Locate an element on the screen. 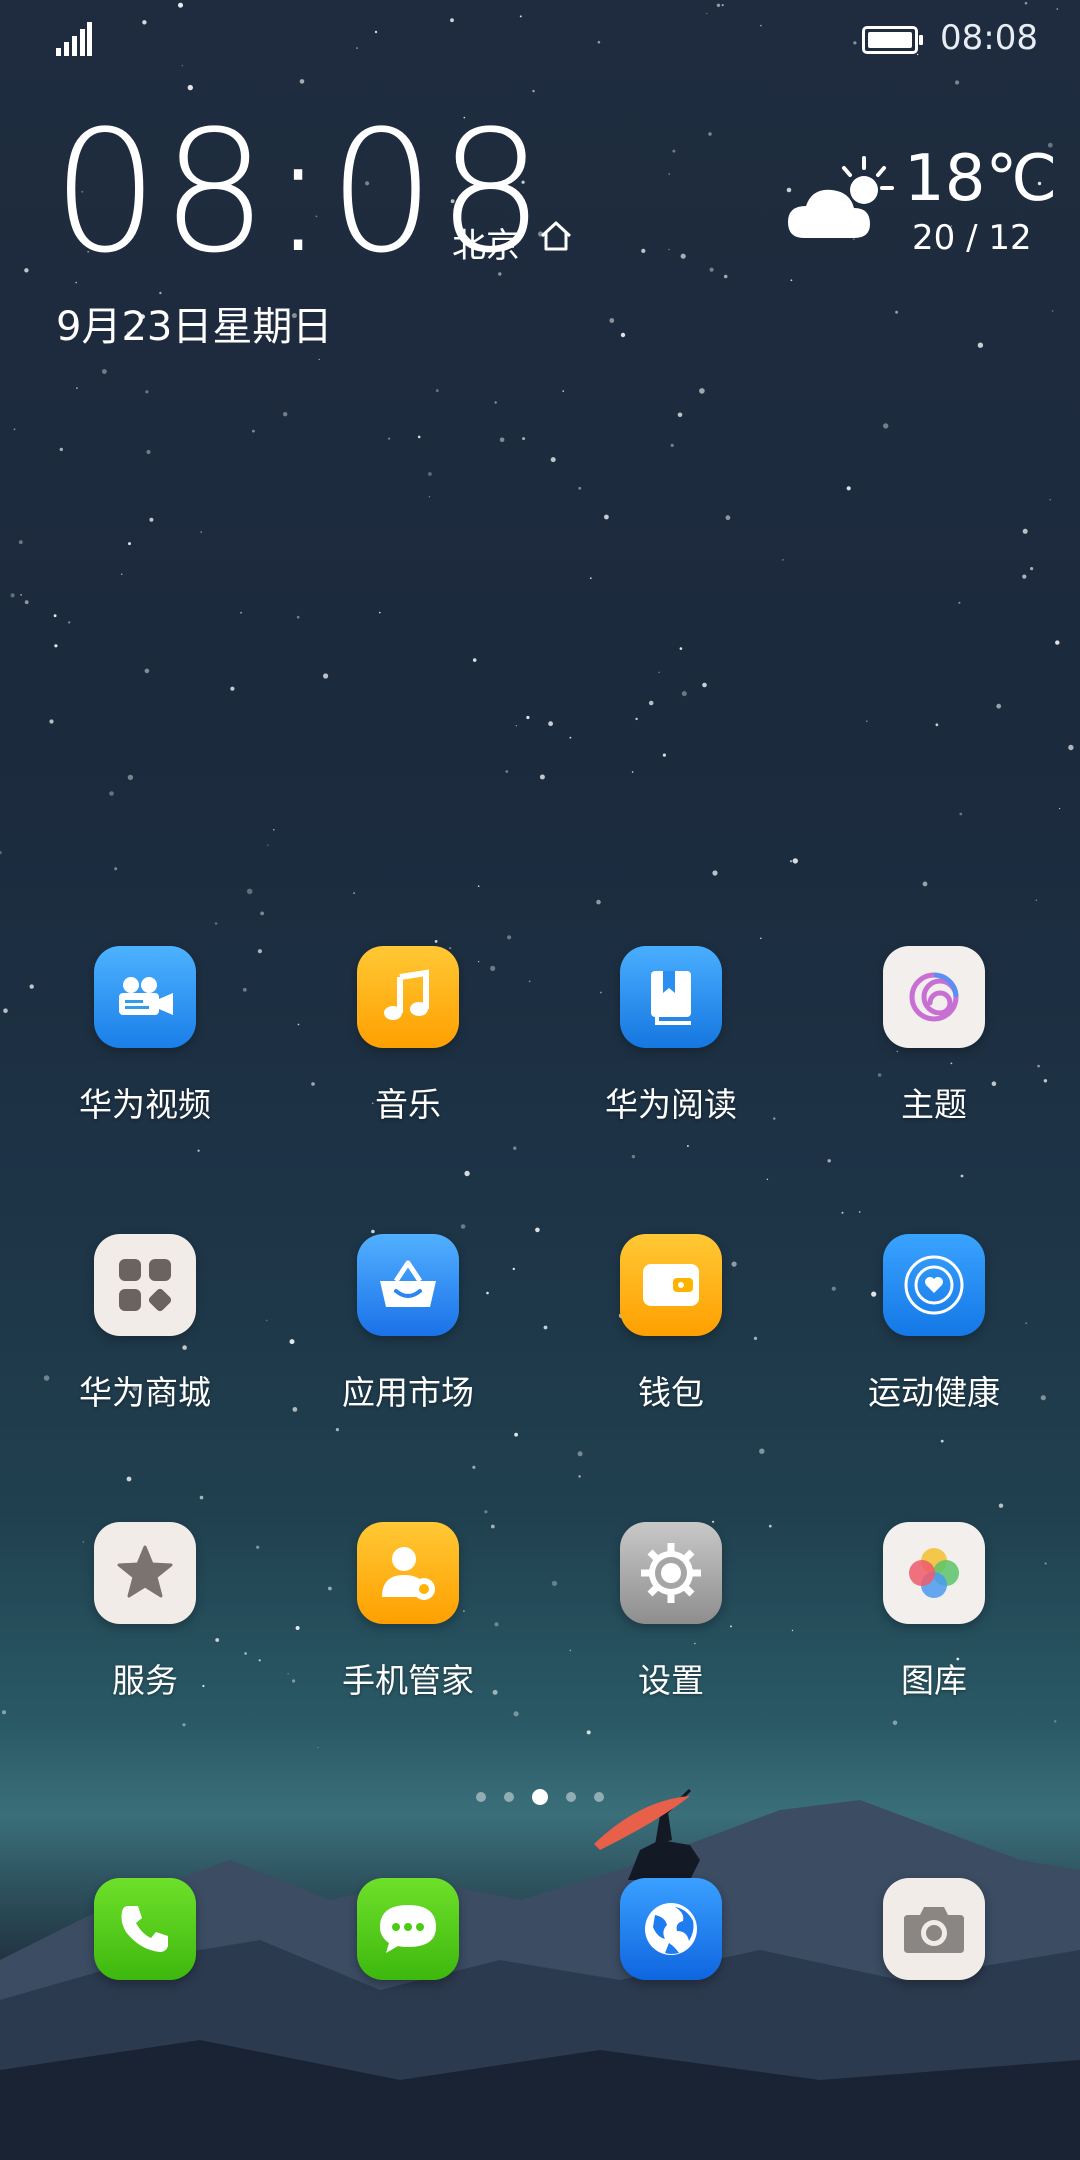  star-icon is located at coordinates (145, 1573).